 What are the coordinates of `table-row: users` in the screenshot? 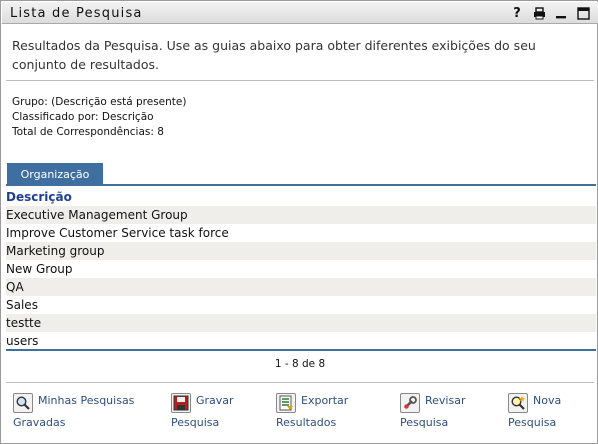 It's located at (301, 341).